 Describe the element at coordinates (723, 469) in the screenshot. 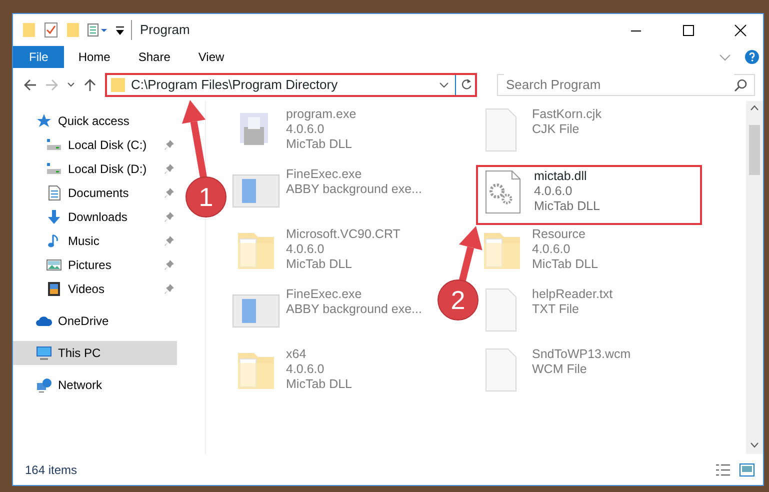

I see `details-view-icon` at that location.